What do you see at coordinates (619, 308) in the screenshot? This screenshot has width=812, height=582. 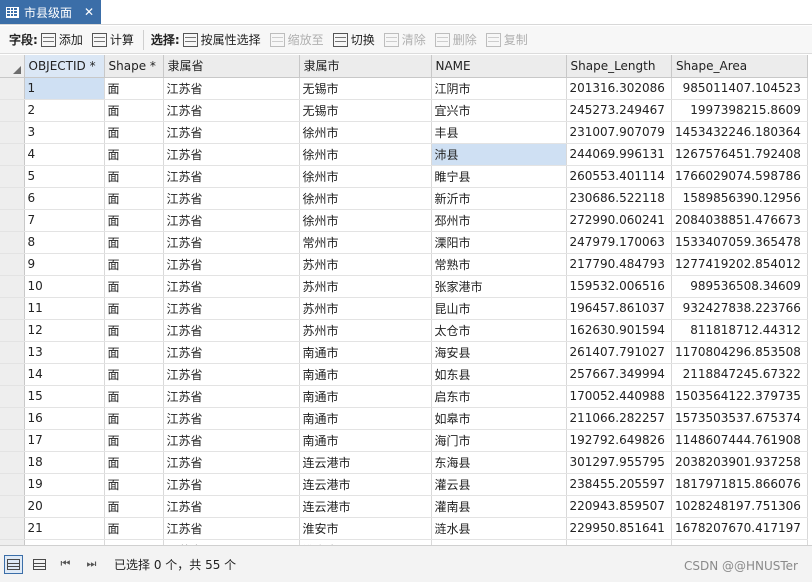 I see `table-cell: 196457.861037` at bounding box center [619, 308].